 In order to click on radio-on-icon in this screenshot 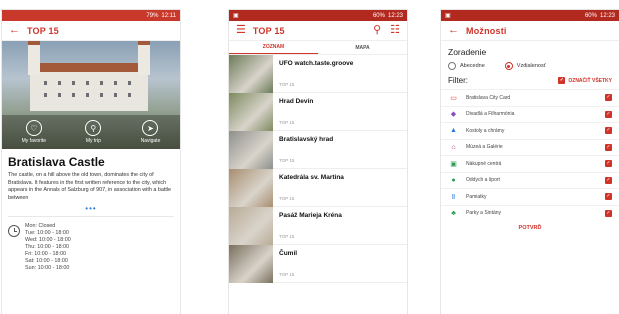, I will do `click(508, 66)`.